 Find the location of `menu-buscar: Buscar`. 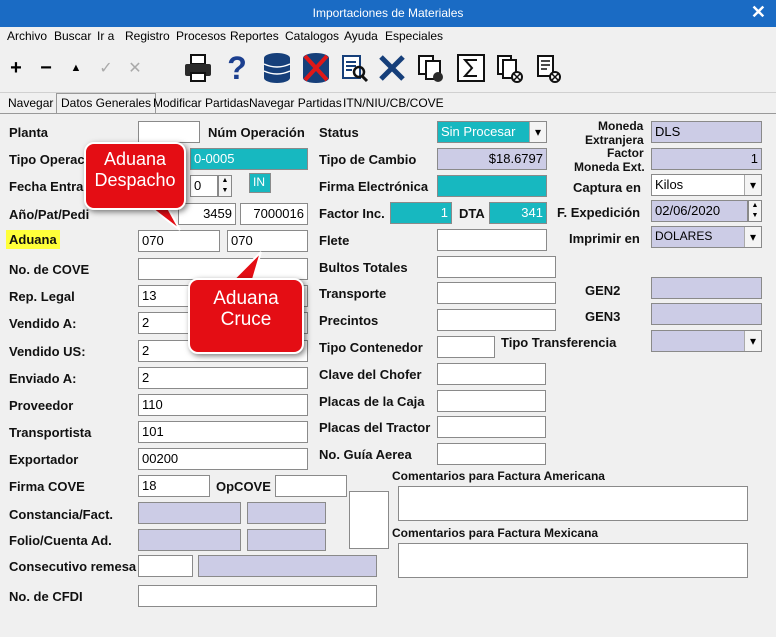

menu-buscar: Buscar is located at coordinates (72, 36).